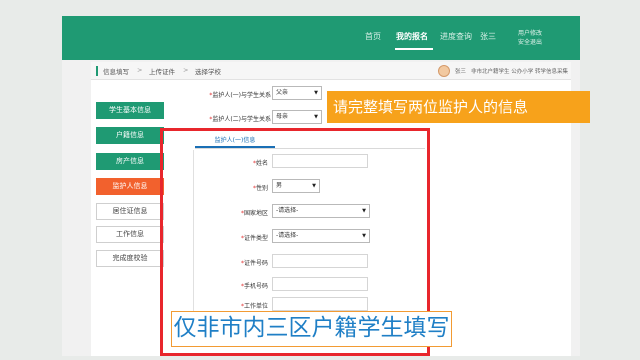 This screenshot has width=640, height=360. Describe the element at coordinates (260, 163) in the screenshot. I see `name-label: *姓名` at that location.